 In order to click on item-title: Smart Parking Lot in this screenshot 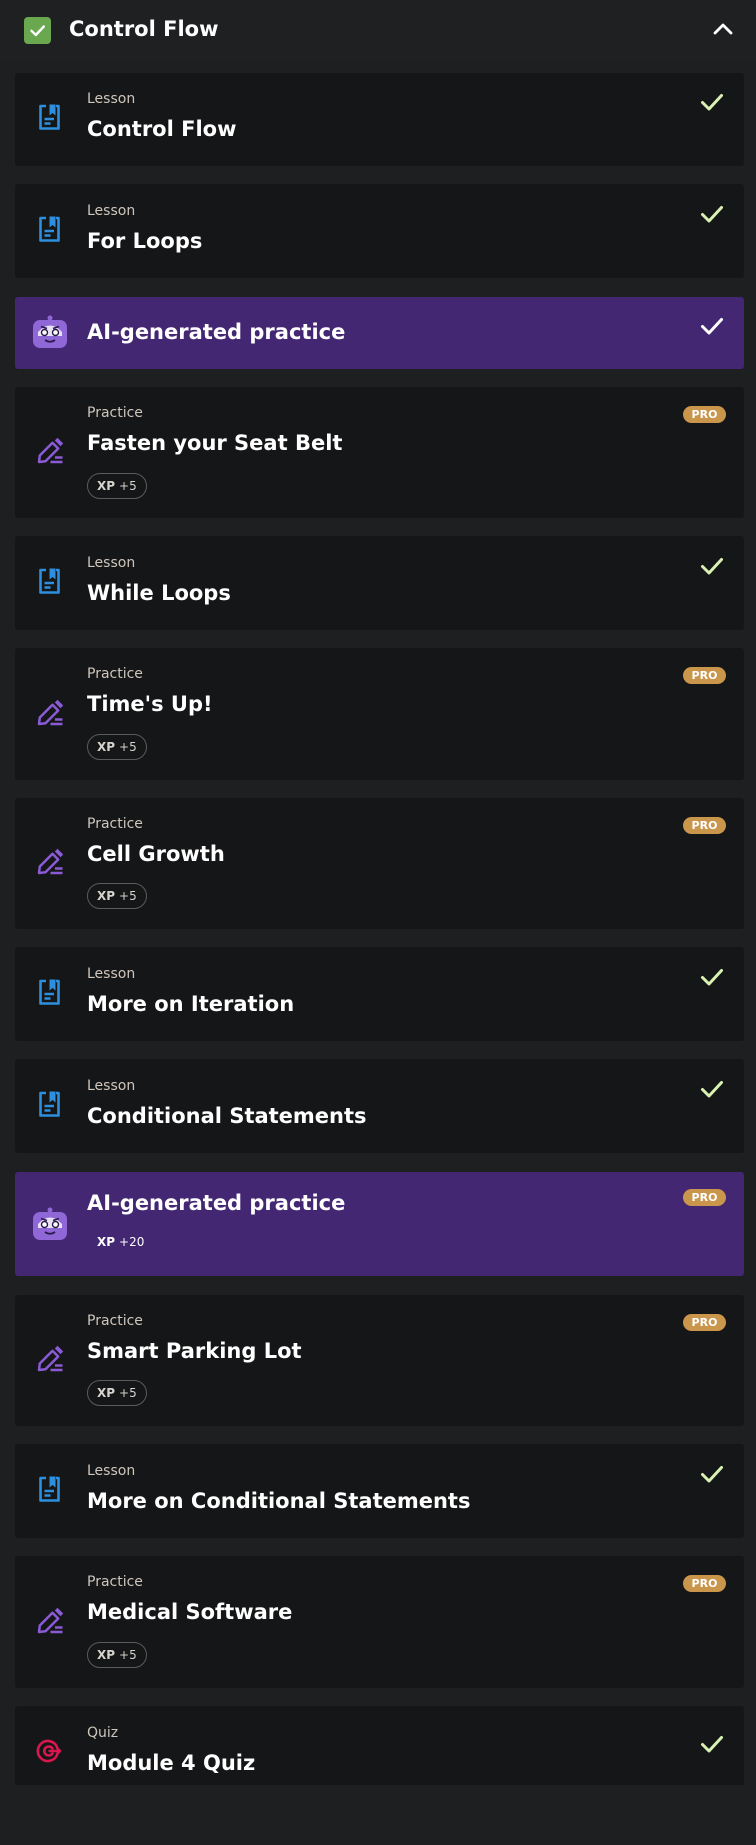, I will do `click(194, 1351)`.